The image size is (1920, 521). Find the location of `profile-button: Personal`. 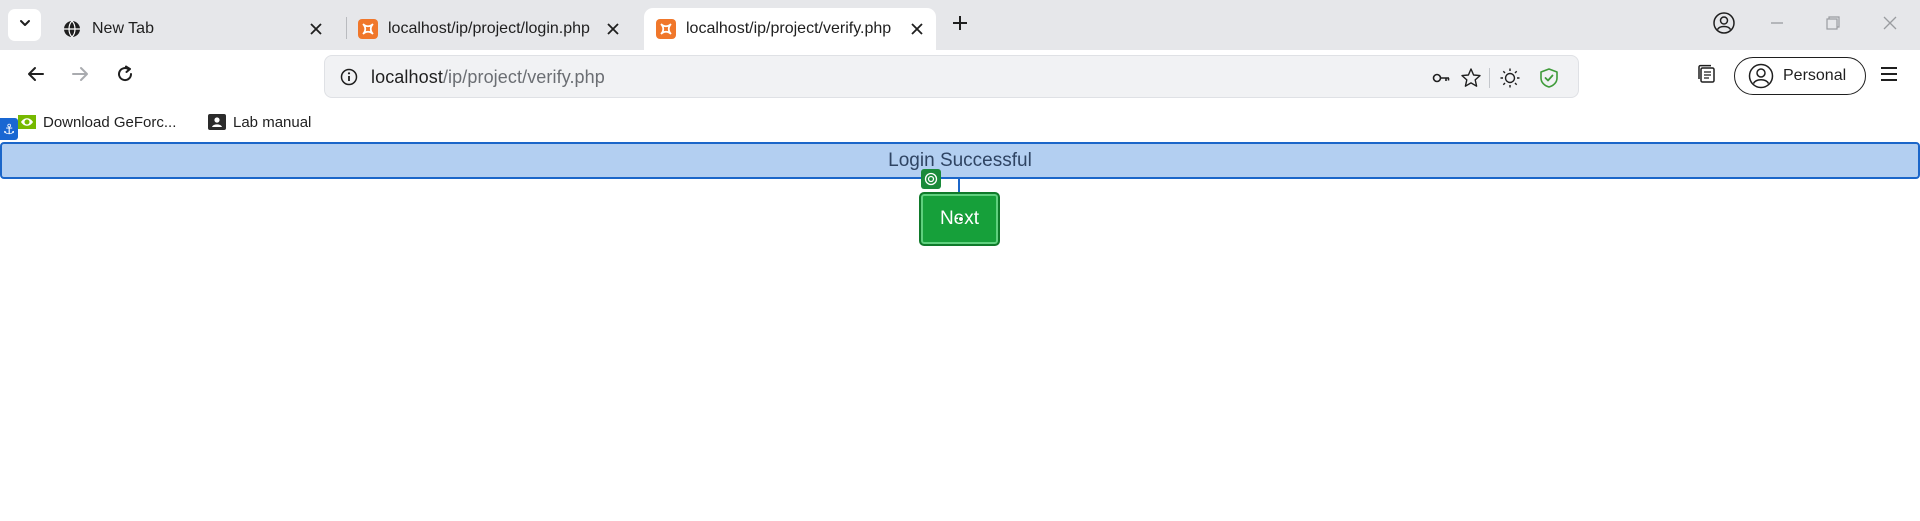

profile-button: Personal is located at coordinates (1800, 76).